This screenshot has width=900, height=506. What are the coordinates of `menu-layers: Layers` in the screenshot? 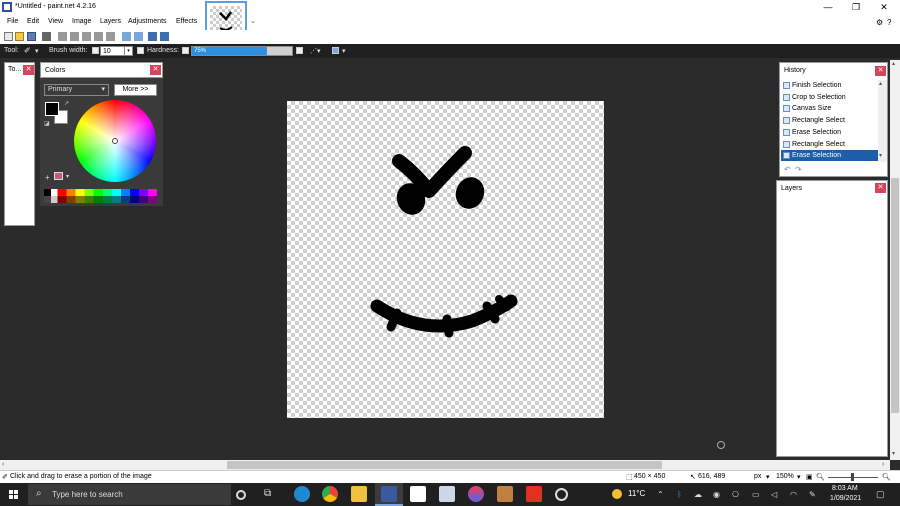 It's located at (110, 21).